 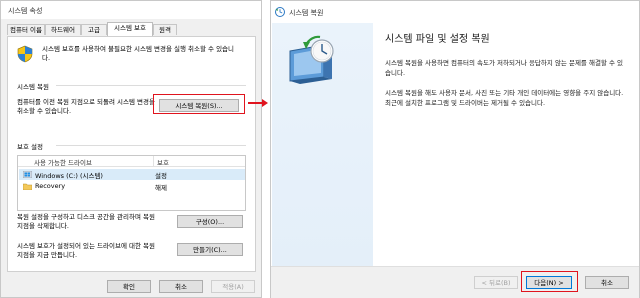 What do you see at coordinates (86, 106) in the screenshot?
I see `restore-description: 컴퓨터를 이전 복원 지점으로 되돌려 시스템 변경을 취소할 수 있습니다.` at bounding box center [86, 106].